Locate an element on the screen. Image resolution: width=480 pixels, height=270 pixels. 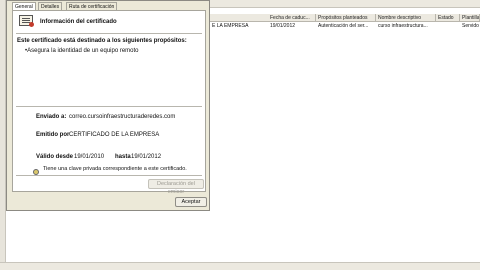
tab-details: Detalles is located at coordinates (50, 6).